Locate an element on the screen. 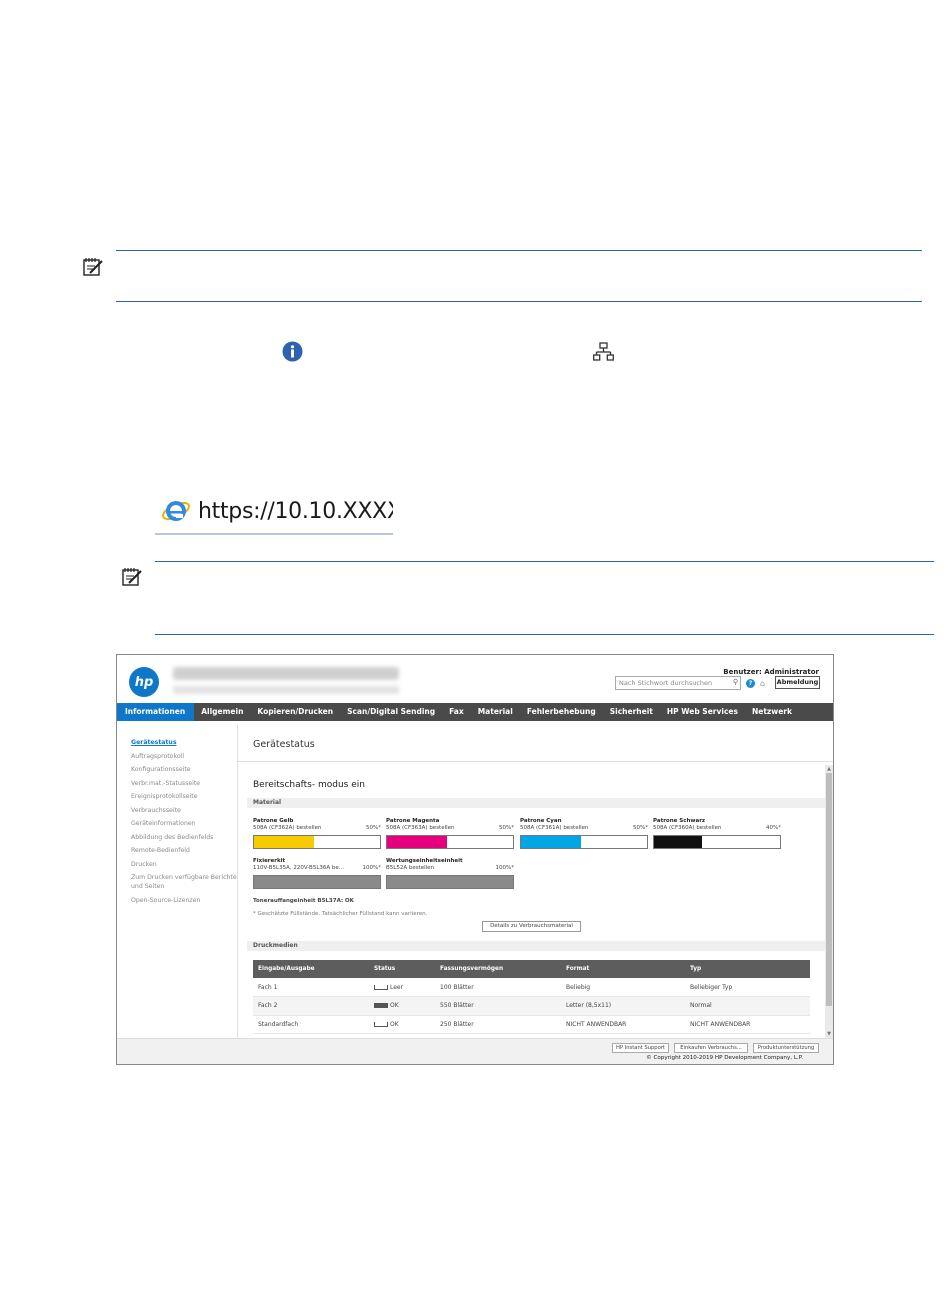  page-title: Gerätestatus is located at coordinates (284, 744).